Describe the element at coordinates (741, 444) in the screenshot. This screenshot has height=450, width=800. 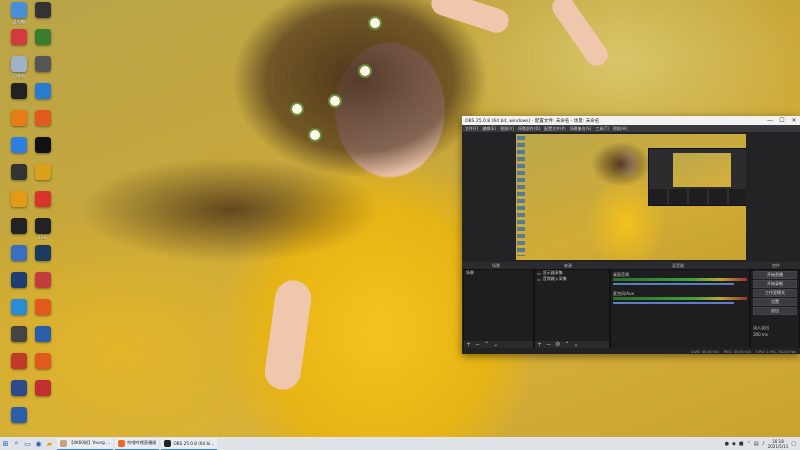
I see `tray-app-icon: ■` at that location.